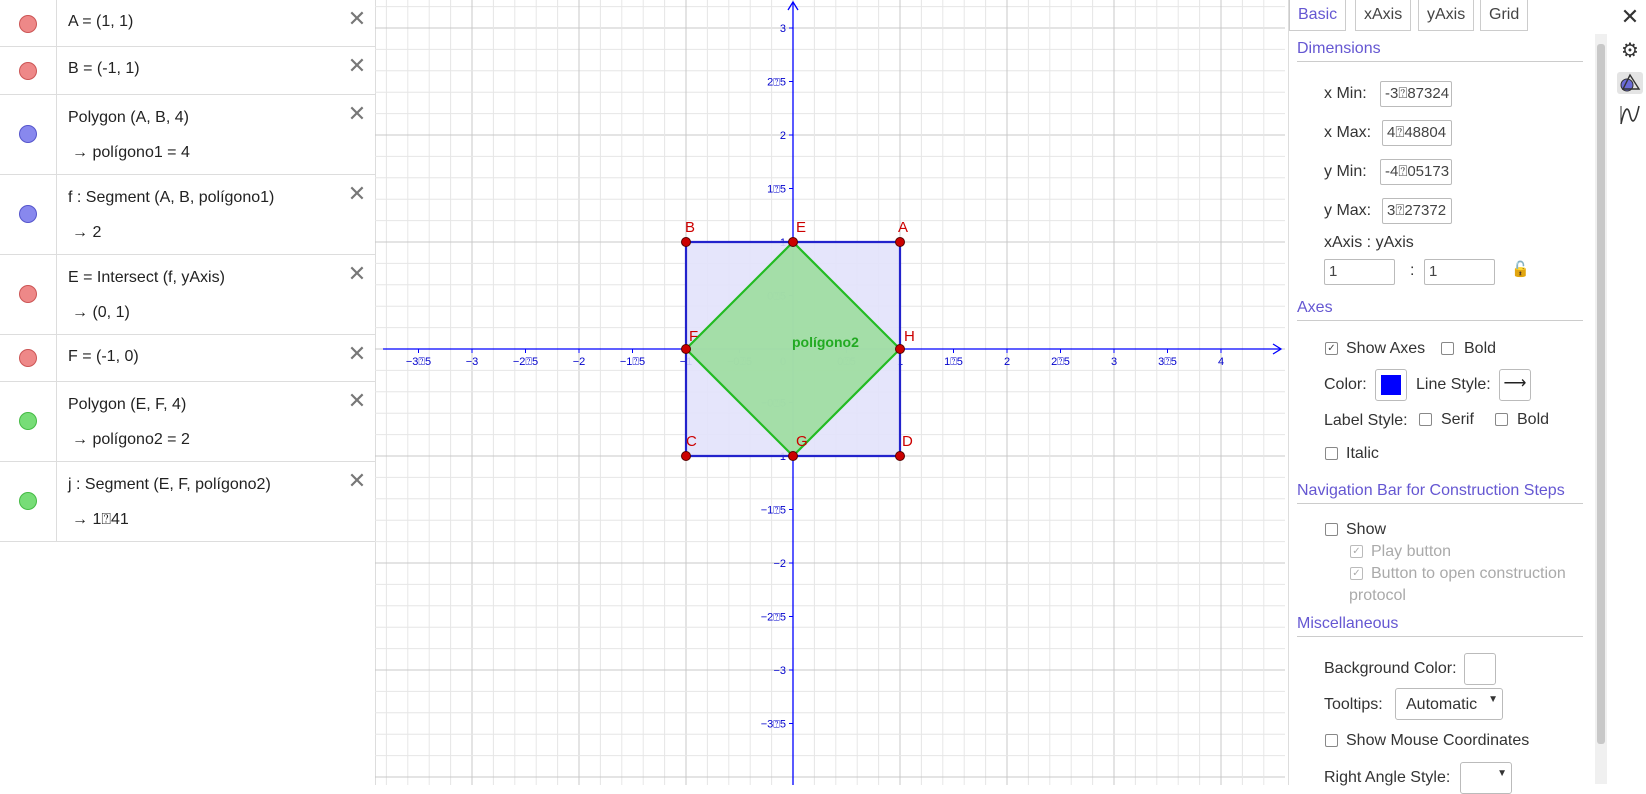 The image size is (1646, 794). I want to click on point-E, so click(793, 242).